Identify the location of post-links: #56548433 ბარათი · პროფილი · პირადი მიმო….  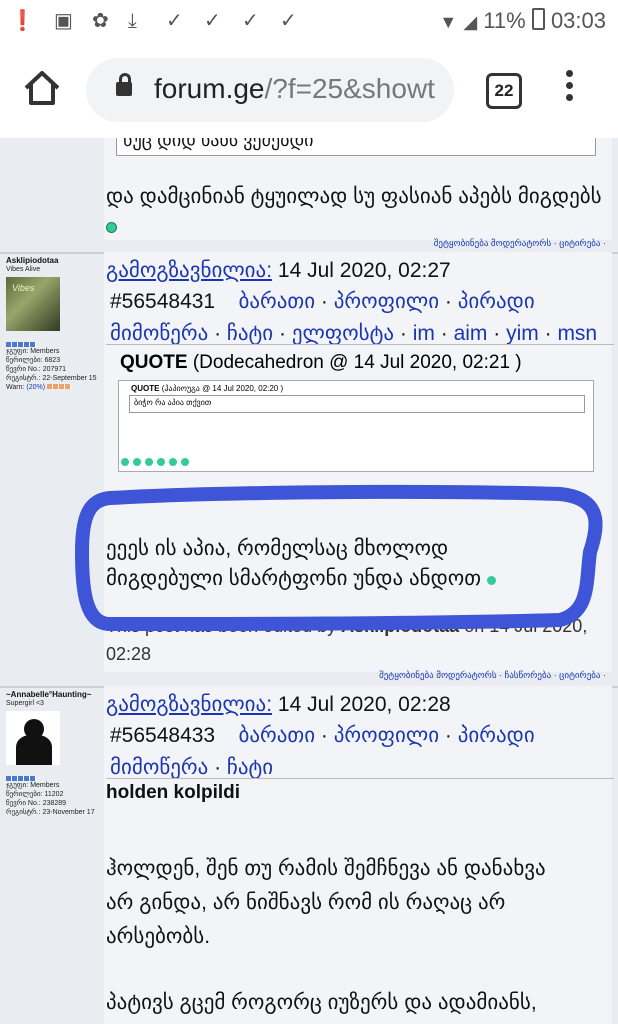
(322, 751).